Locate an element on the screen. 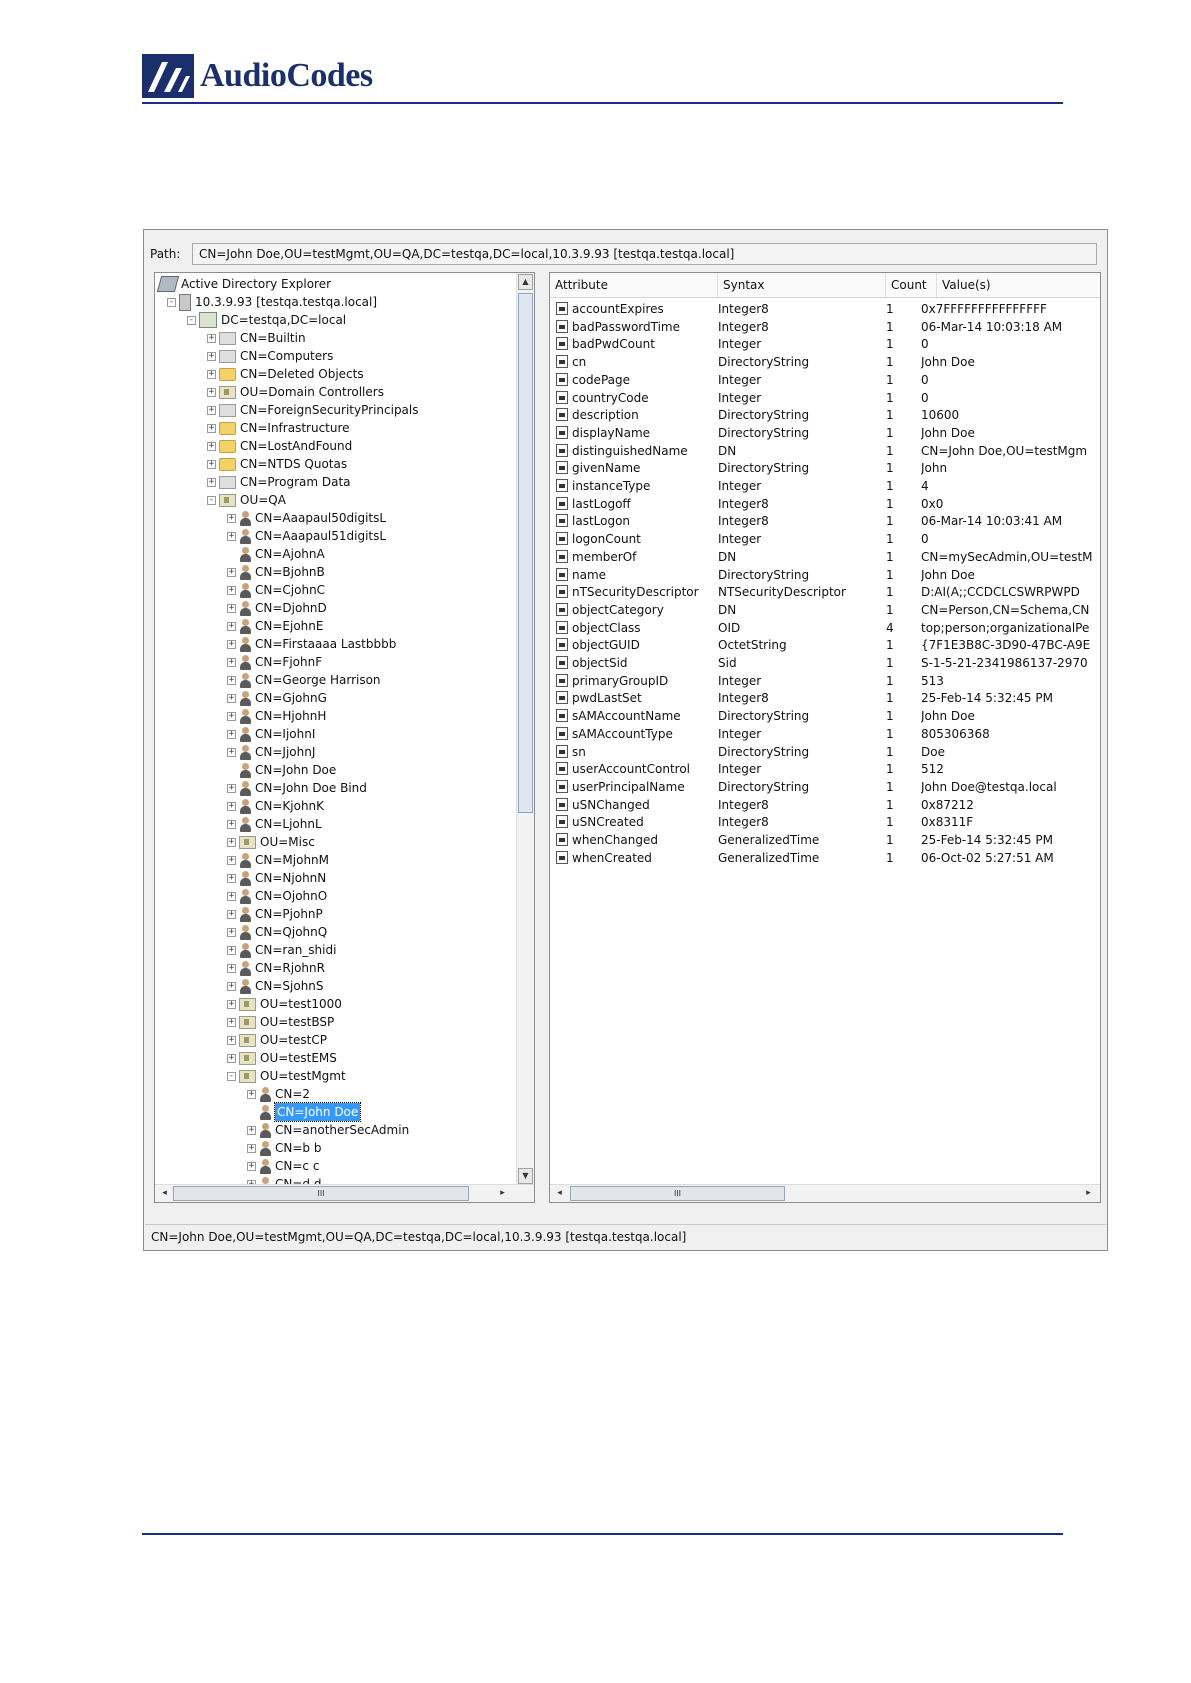  tree-item: + CN=d d is located at coordinates (284, 1179).